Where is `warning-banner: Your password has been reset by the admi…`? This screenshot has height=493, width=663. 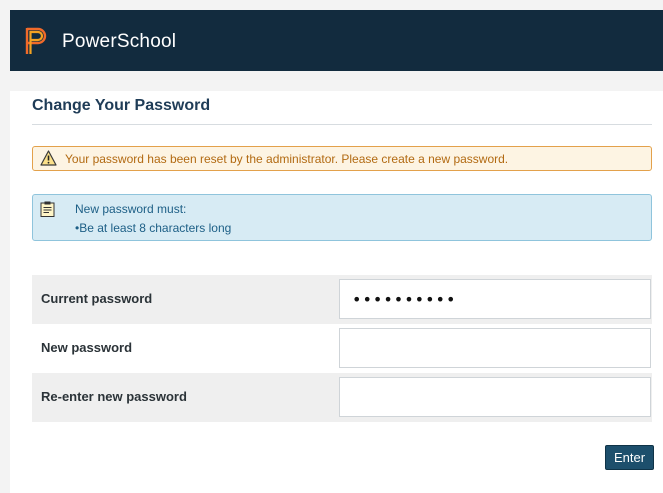 warning-banner: Your password has been reset by the admi… is located at coordinates (342, 158).